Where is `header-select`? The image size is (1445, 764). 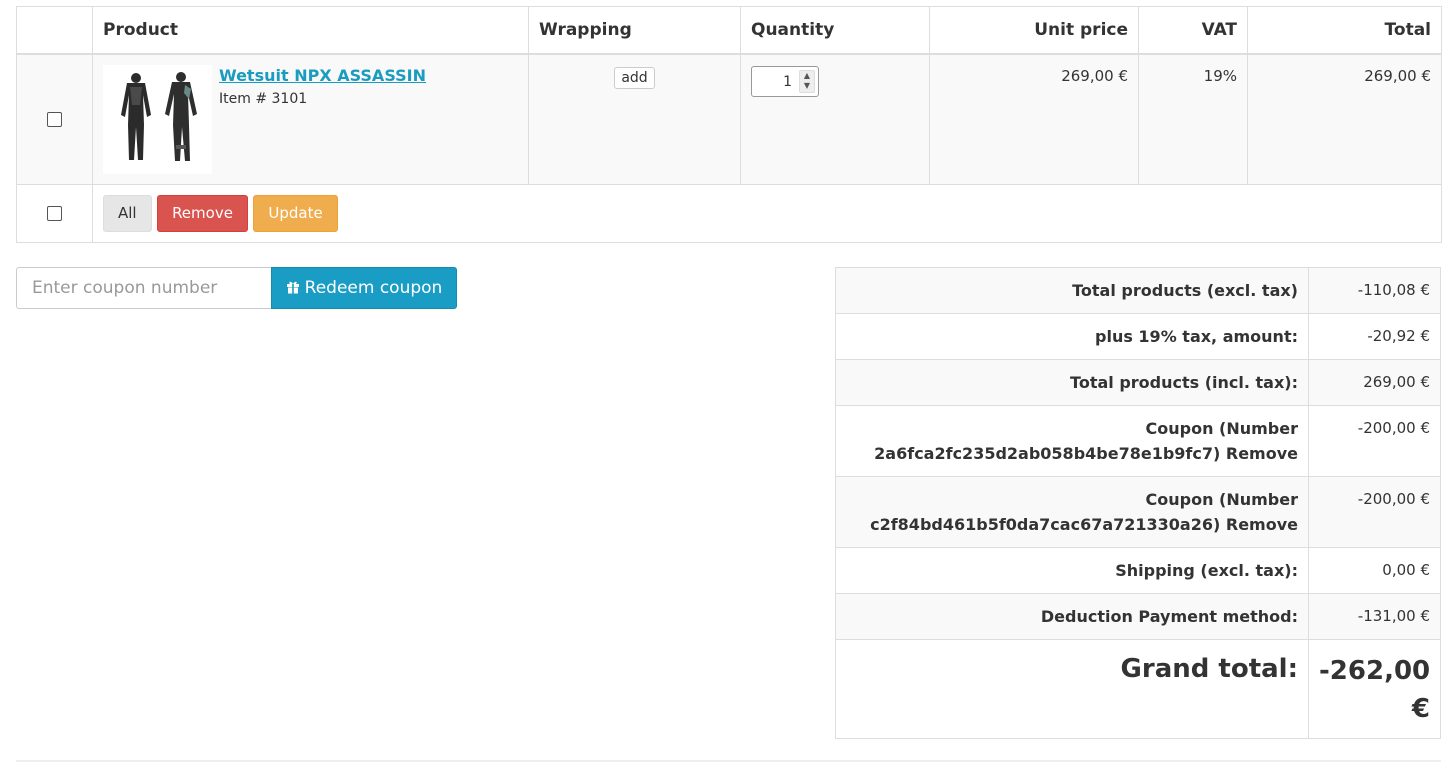
header-select is located at coordinates (54, 30).